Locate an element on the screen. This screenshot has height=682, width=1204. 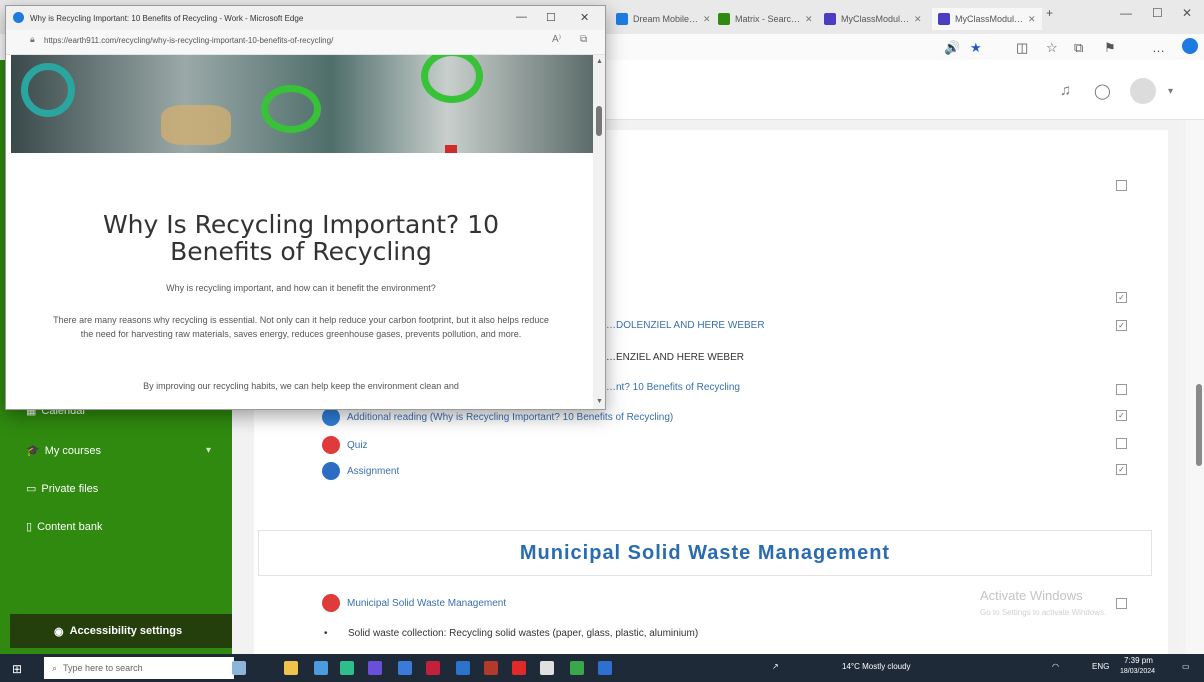
read-aloud-icon: 🔊 is located at coordinates (952, 48).